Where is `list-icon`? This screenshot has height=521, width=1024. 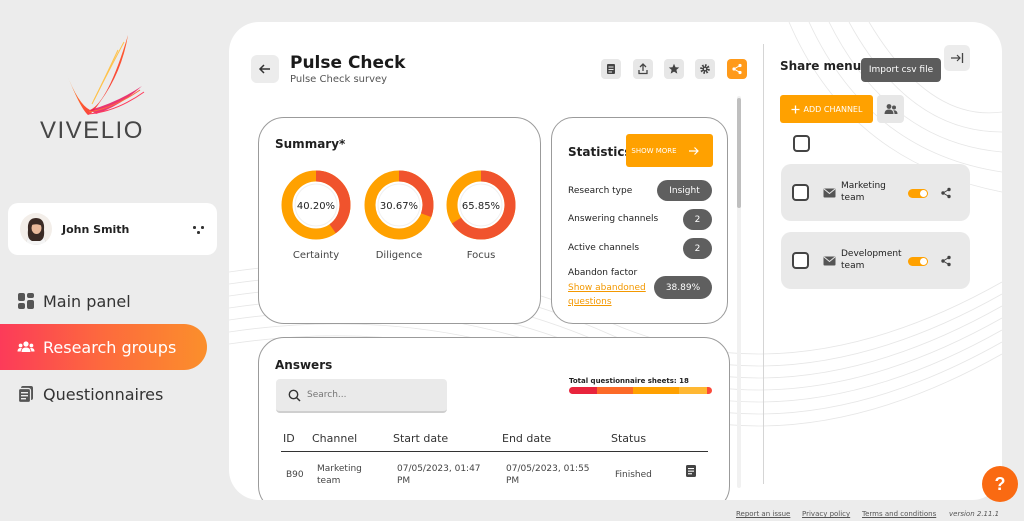
list-icon is located at coordinates (611, 69).